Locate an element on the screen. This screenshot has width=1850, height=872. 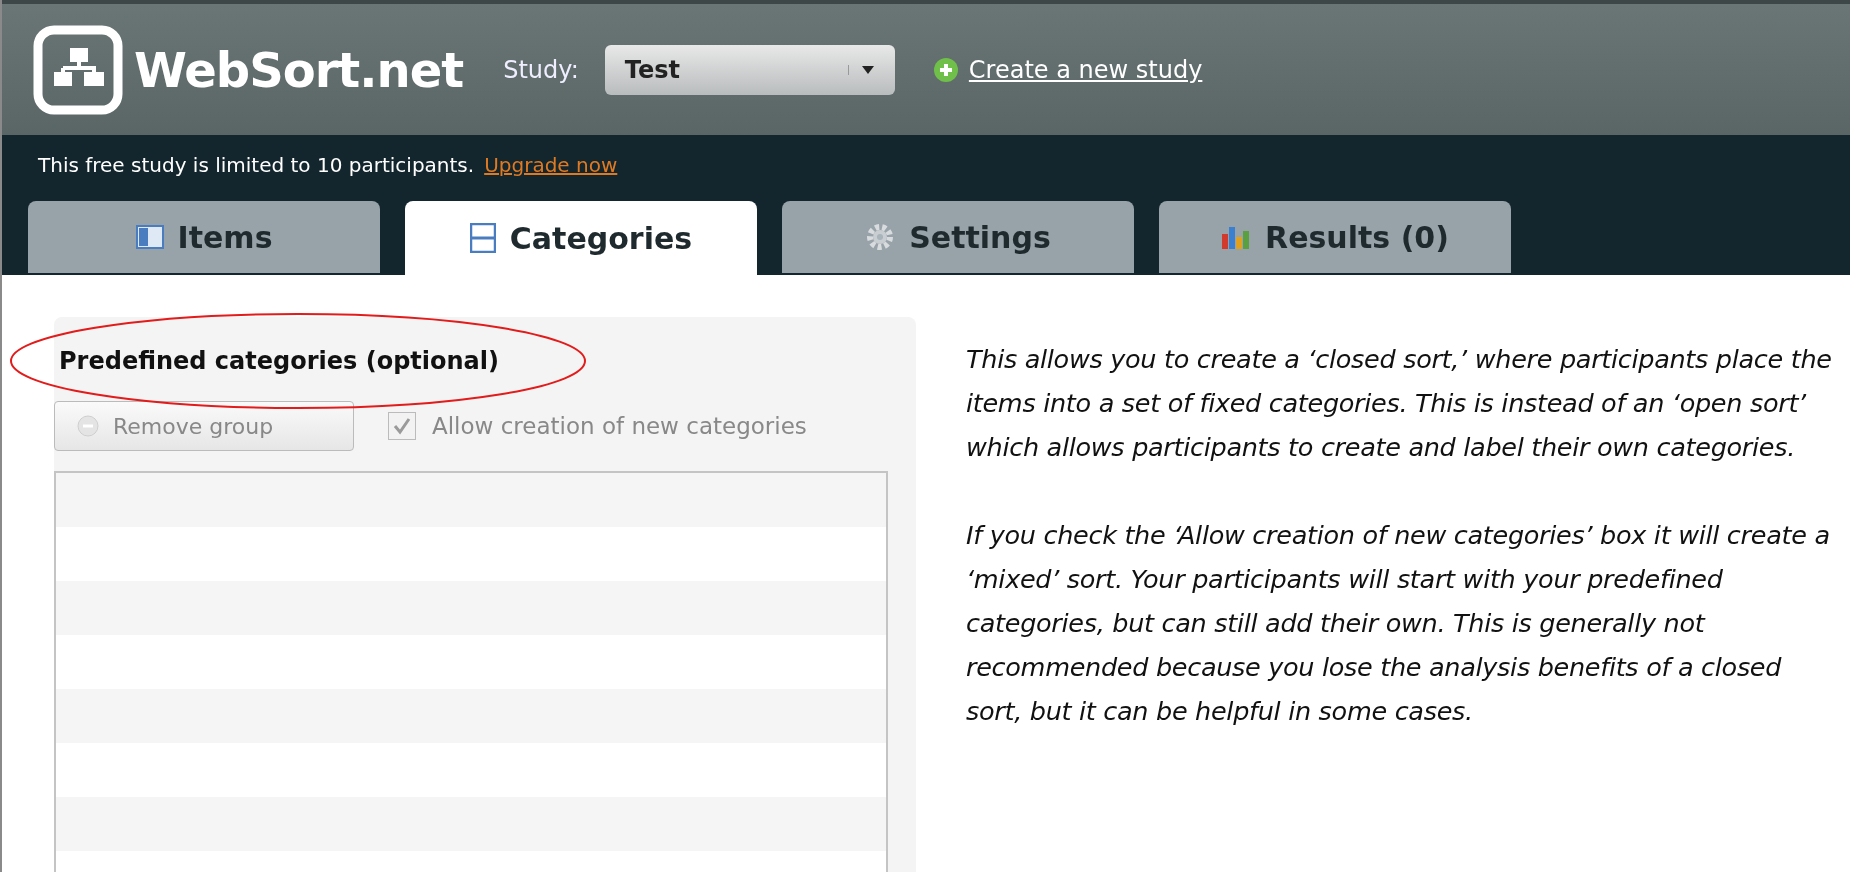
help-paragraph: If you check the ‘Allow creation of new categories’ box it will create a ‘mixed’ sort. Your participants will start with your predefined categories, but can still add their own. This is generally not recommended because you lose the analysis benefits of a closed sort, but it can be helpful in some cases. is located at coordinates (1398, 623).